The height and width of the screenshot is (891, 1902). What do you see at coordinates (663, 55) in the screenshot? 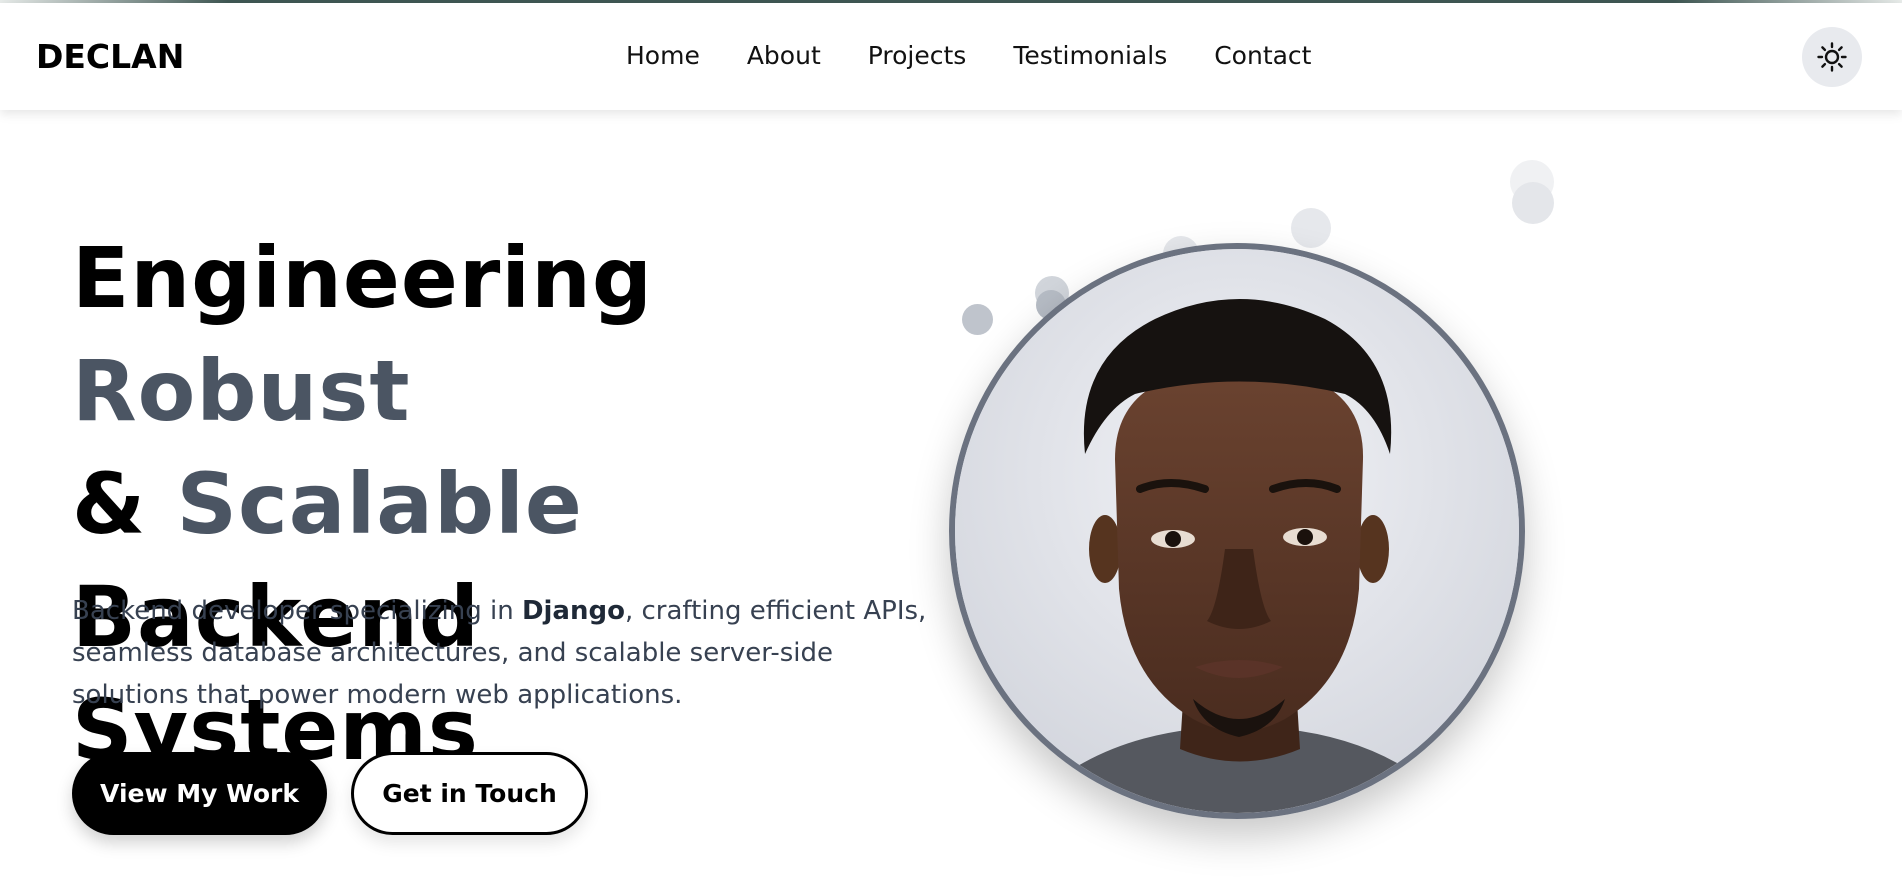
I see `nav-link-home: Home` at bounding box center [663, 55].